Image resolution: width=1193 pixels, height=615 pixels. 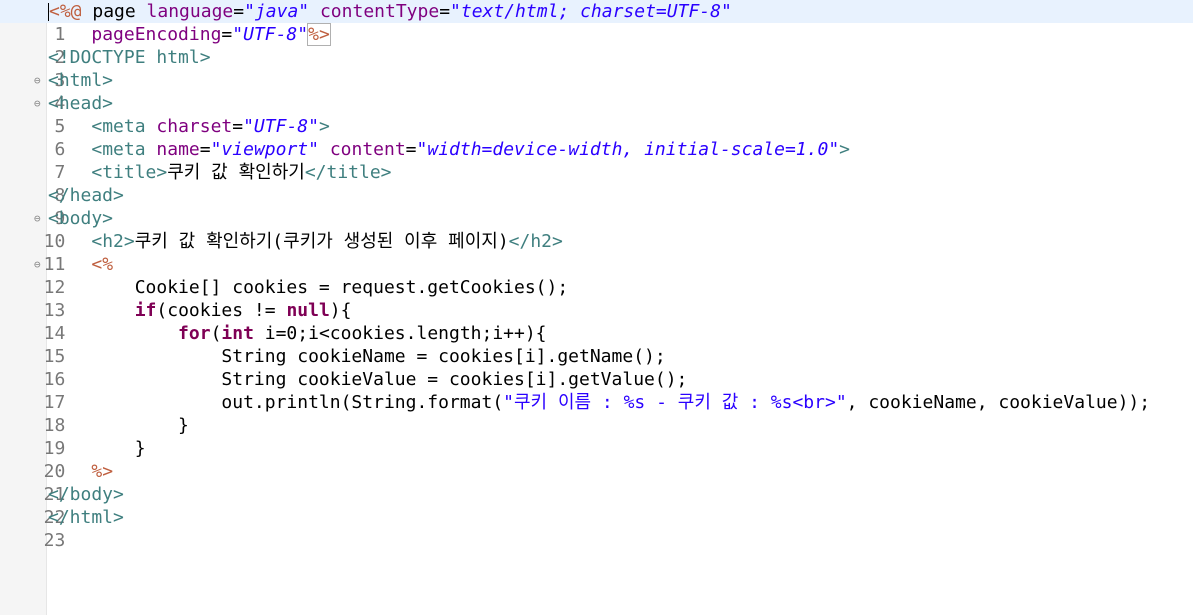 What do you see at coordinates (596, 252) in the screenshot?
I see `code-line: 11 <h2>쿠키 값 확인하기(쿠키가 생성된 이후 페이지)</h2>` at bounding box center [596, 252].